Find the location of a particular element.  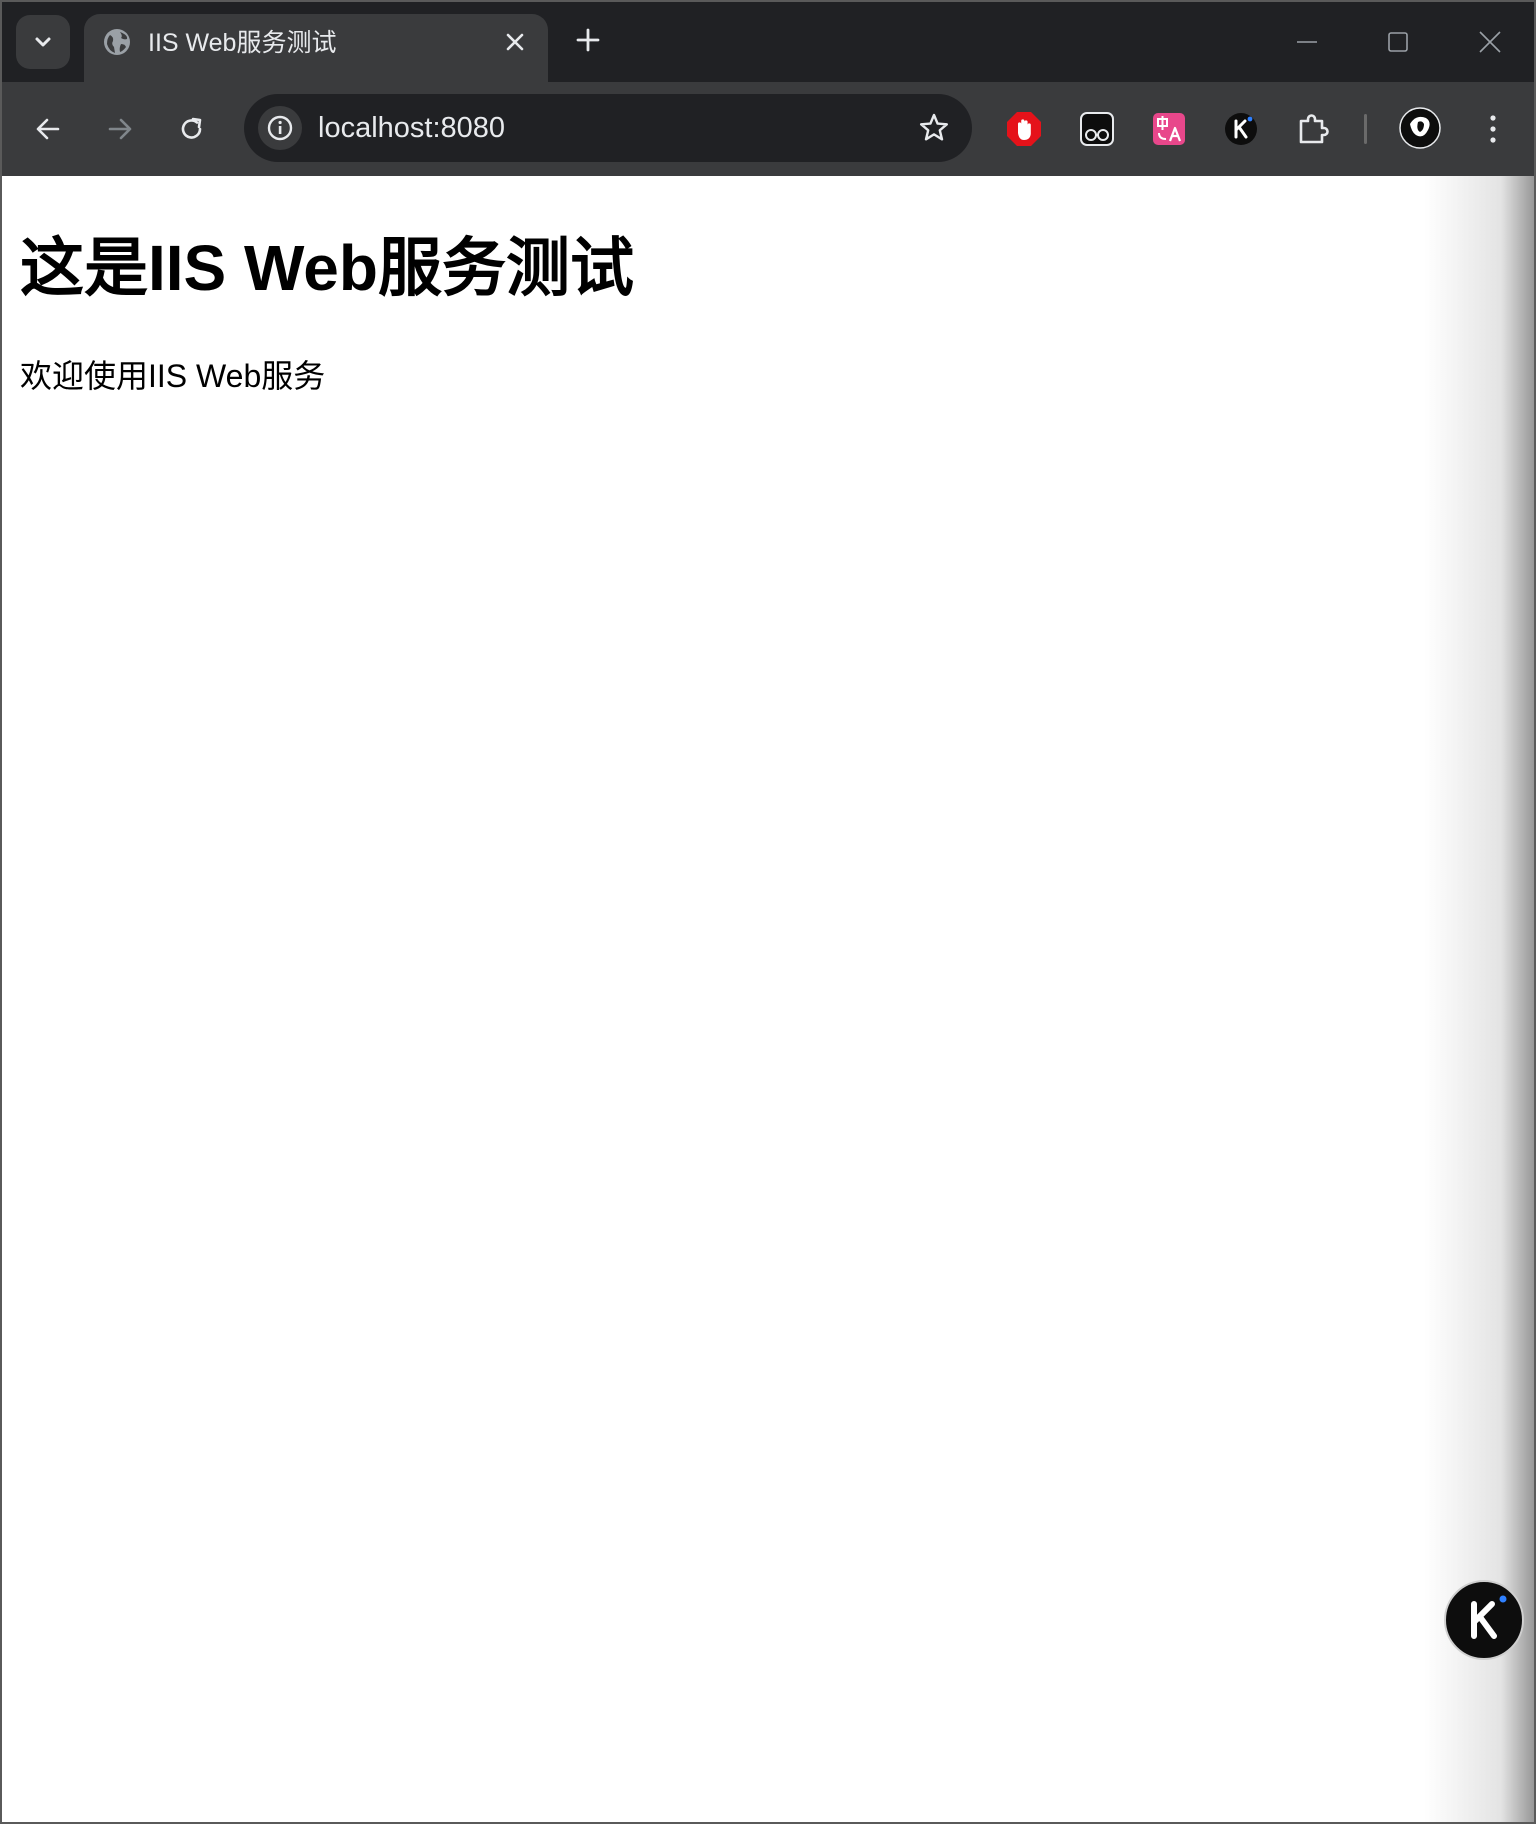

close-icon is located at coordinates (515, 42).